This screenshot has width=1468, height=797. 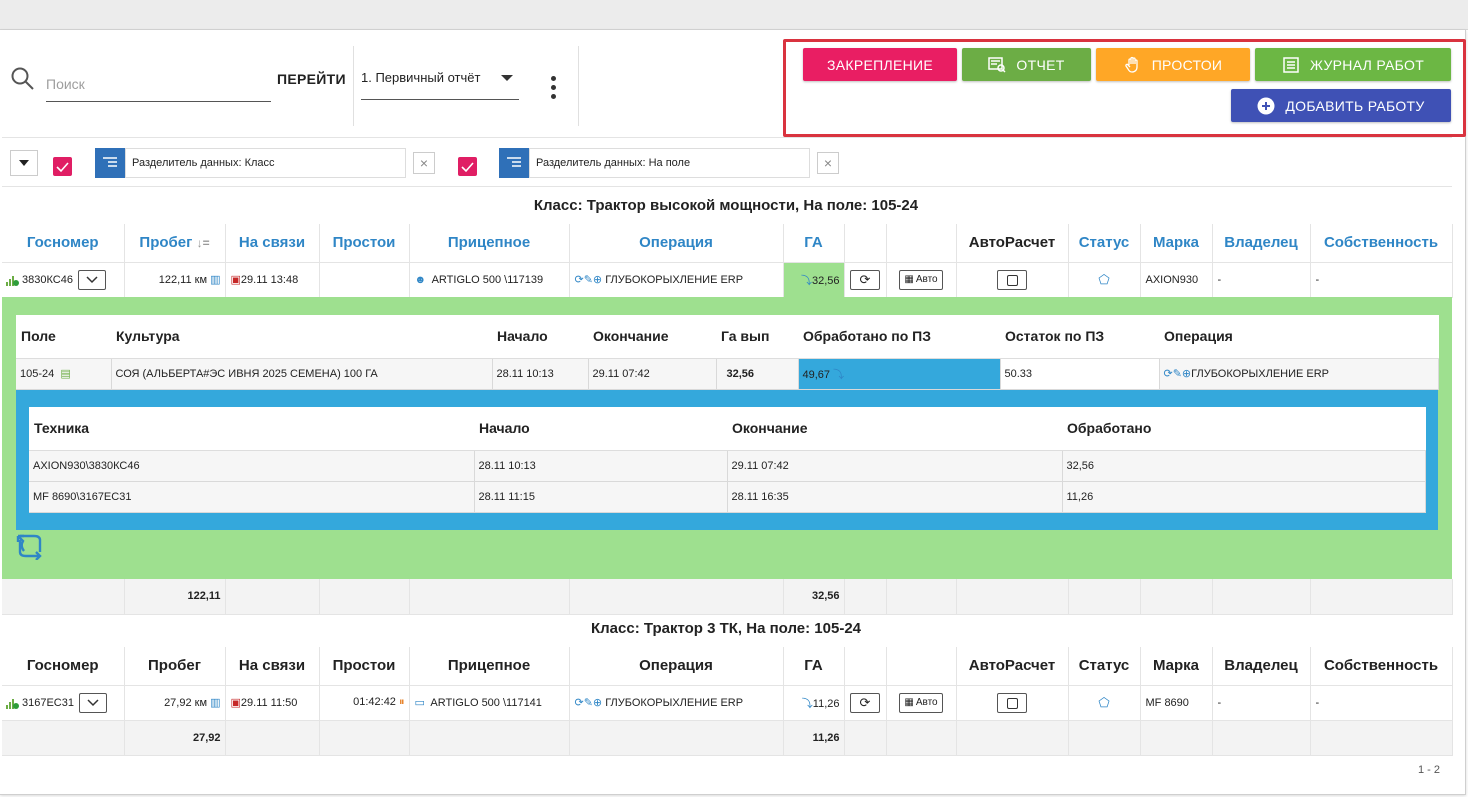 What do you see at coordinates (204, 596) in the screenshot?
I see `total-mileage: 122,11` at bounding box center [204, 596].